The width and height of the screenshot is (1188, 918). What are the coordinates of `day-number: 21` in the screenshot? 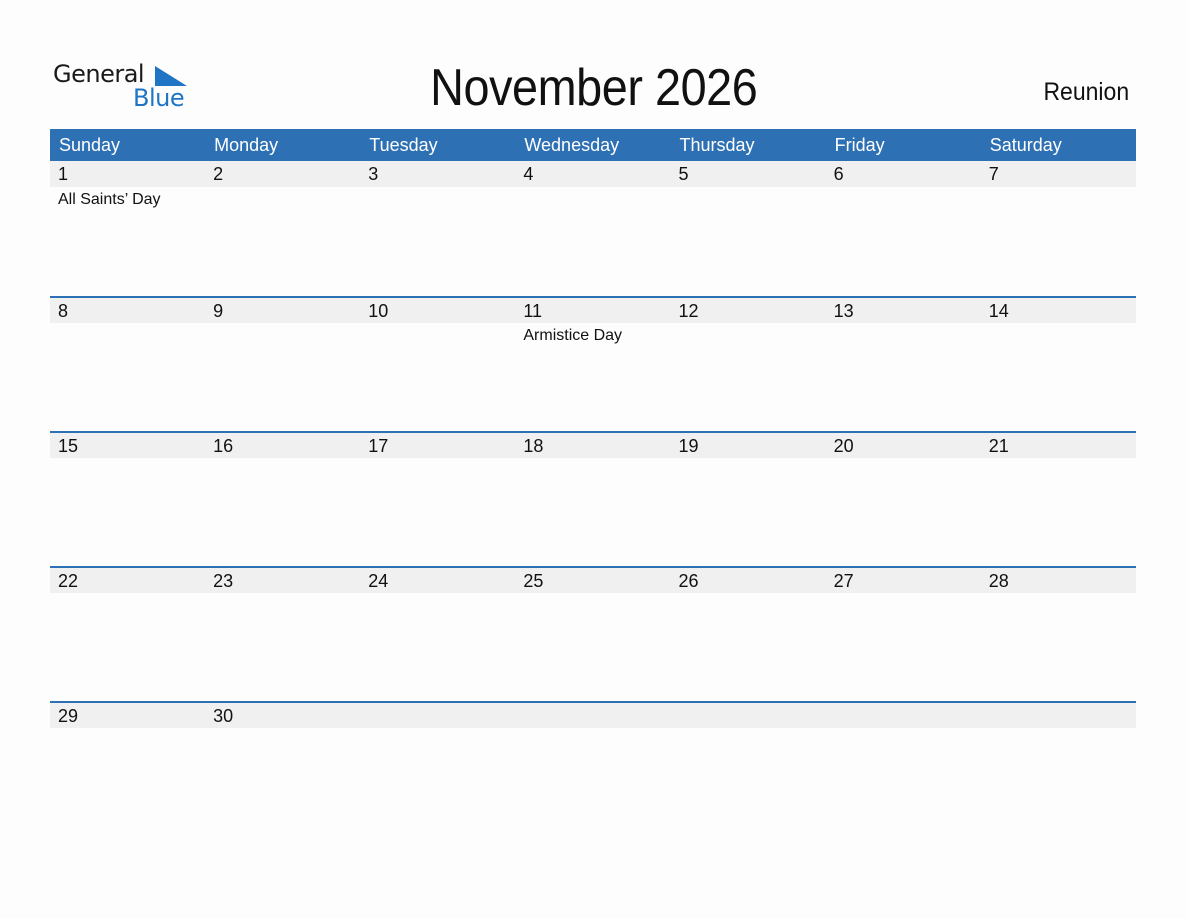 It's located at (998, 446).